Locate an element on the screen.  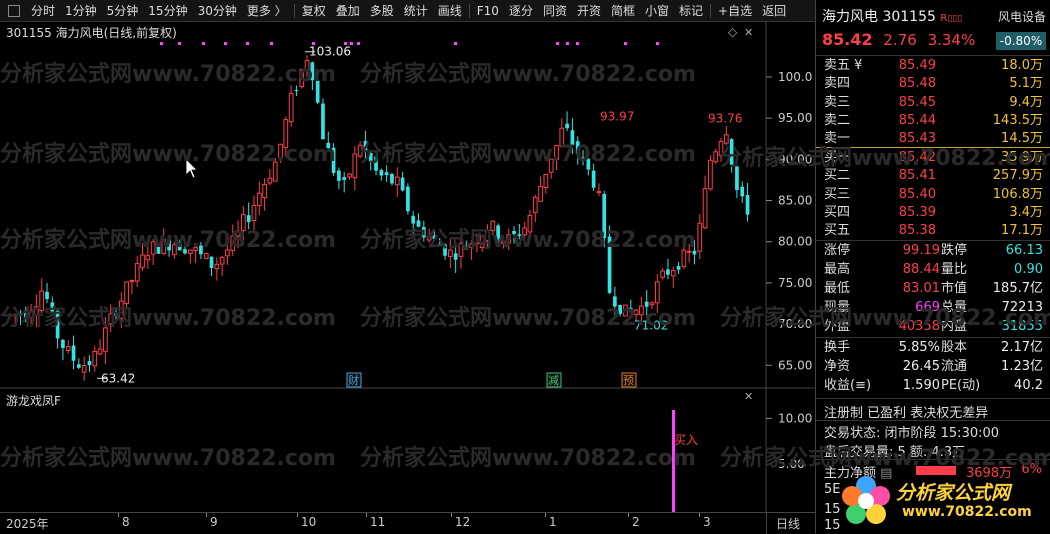
stock-name-code: 海力风电 301155 R▯▯▯ is located at coordinates (892, 16).